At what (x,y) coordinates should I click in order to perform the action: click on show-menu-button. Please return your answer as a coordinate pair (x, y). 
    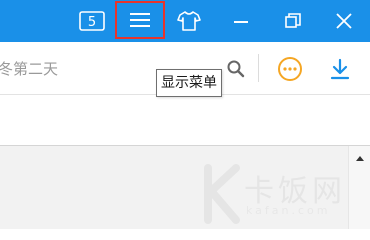
    Looking at the image, I should click on (140, 20).